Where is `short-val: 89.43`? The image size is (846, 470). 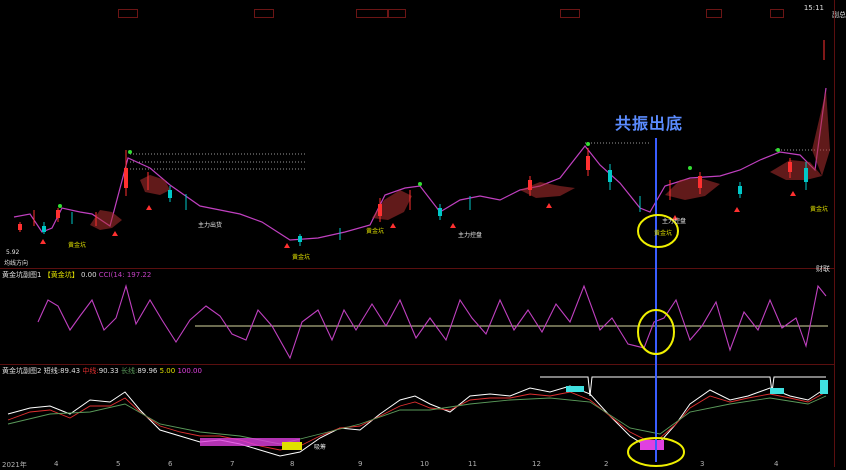 short-val: 89.43 is located at coordinates (70, 371).